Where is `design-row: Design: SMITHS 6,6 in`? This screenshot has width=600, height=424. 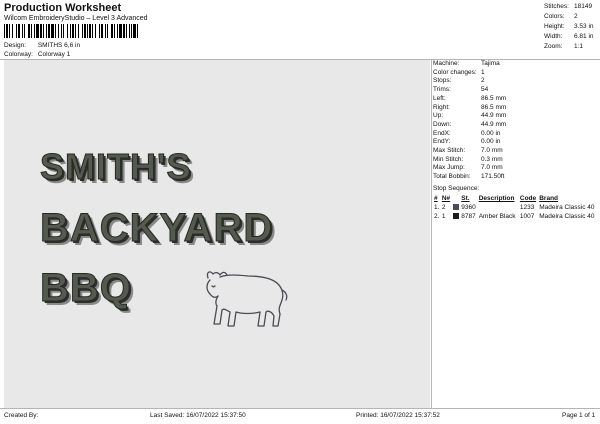
design-row: Design: SMITHS 6,6 in is located at coordinates (42, 45).